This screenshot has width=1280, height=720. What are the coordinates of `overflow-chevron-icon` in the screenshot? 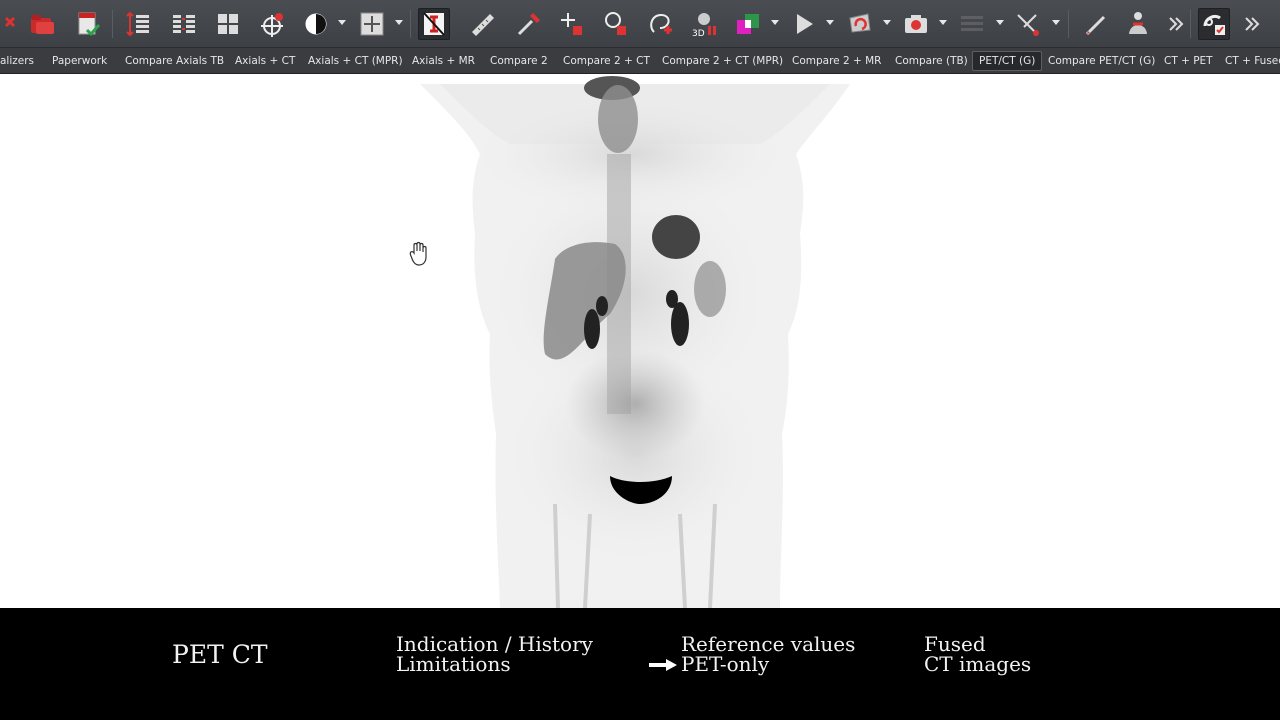 It's located at (1252, 24).